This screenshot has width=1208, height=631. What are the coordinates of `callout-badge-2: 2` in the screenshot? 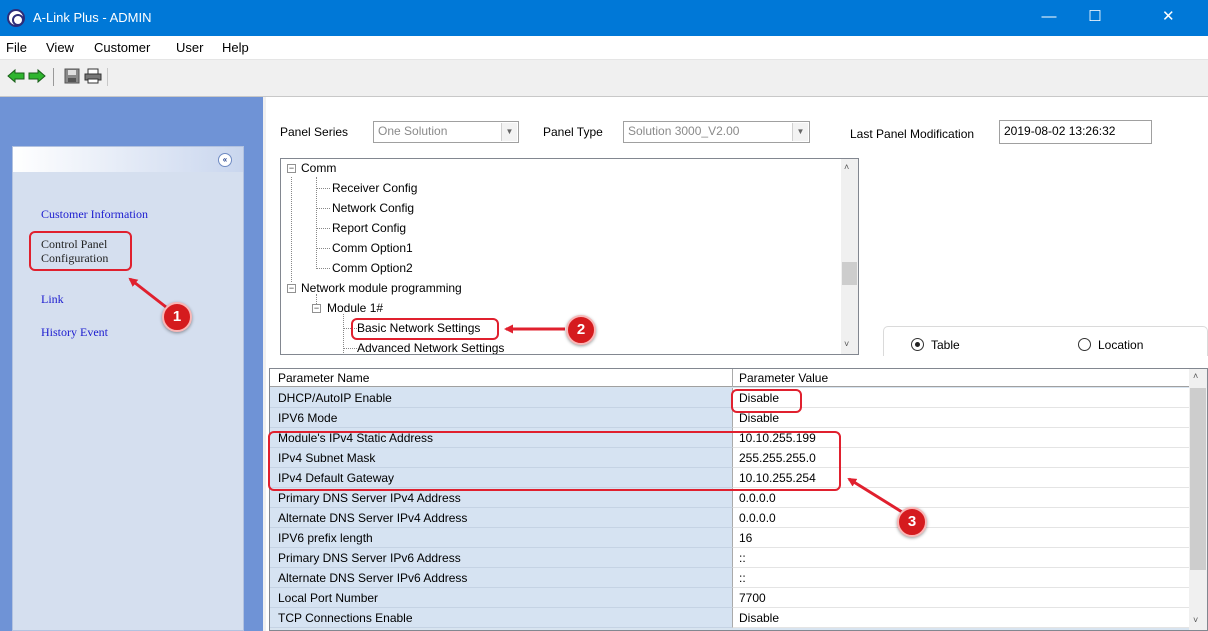 It's located at (581, 330).